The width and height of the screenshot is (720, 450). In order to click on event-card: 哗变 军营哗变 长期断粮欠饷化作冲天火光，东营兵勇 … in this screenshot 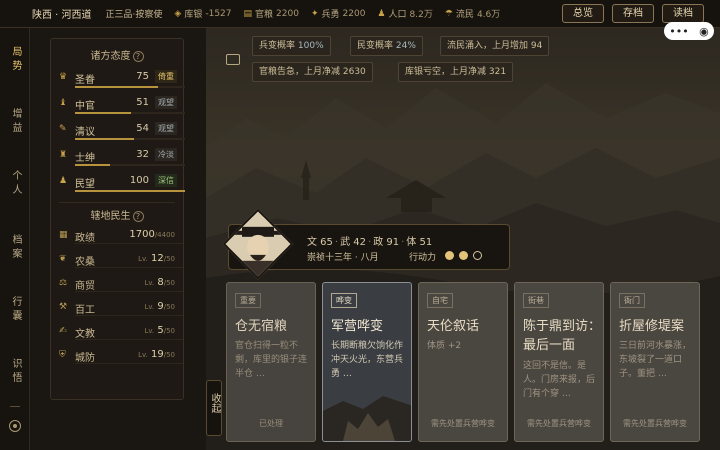, I will do `click(367, 362)`.